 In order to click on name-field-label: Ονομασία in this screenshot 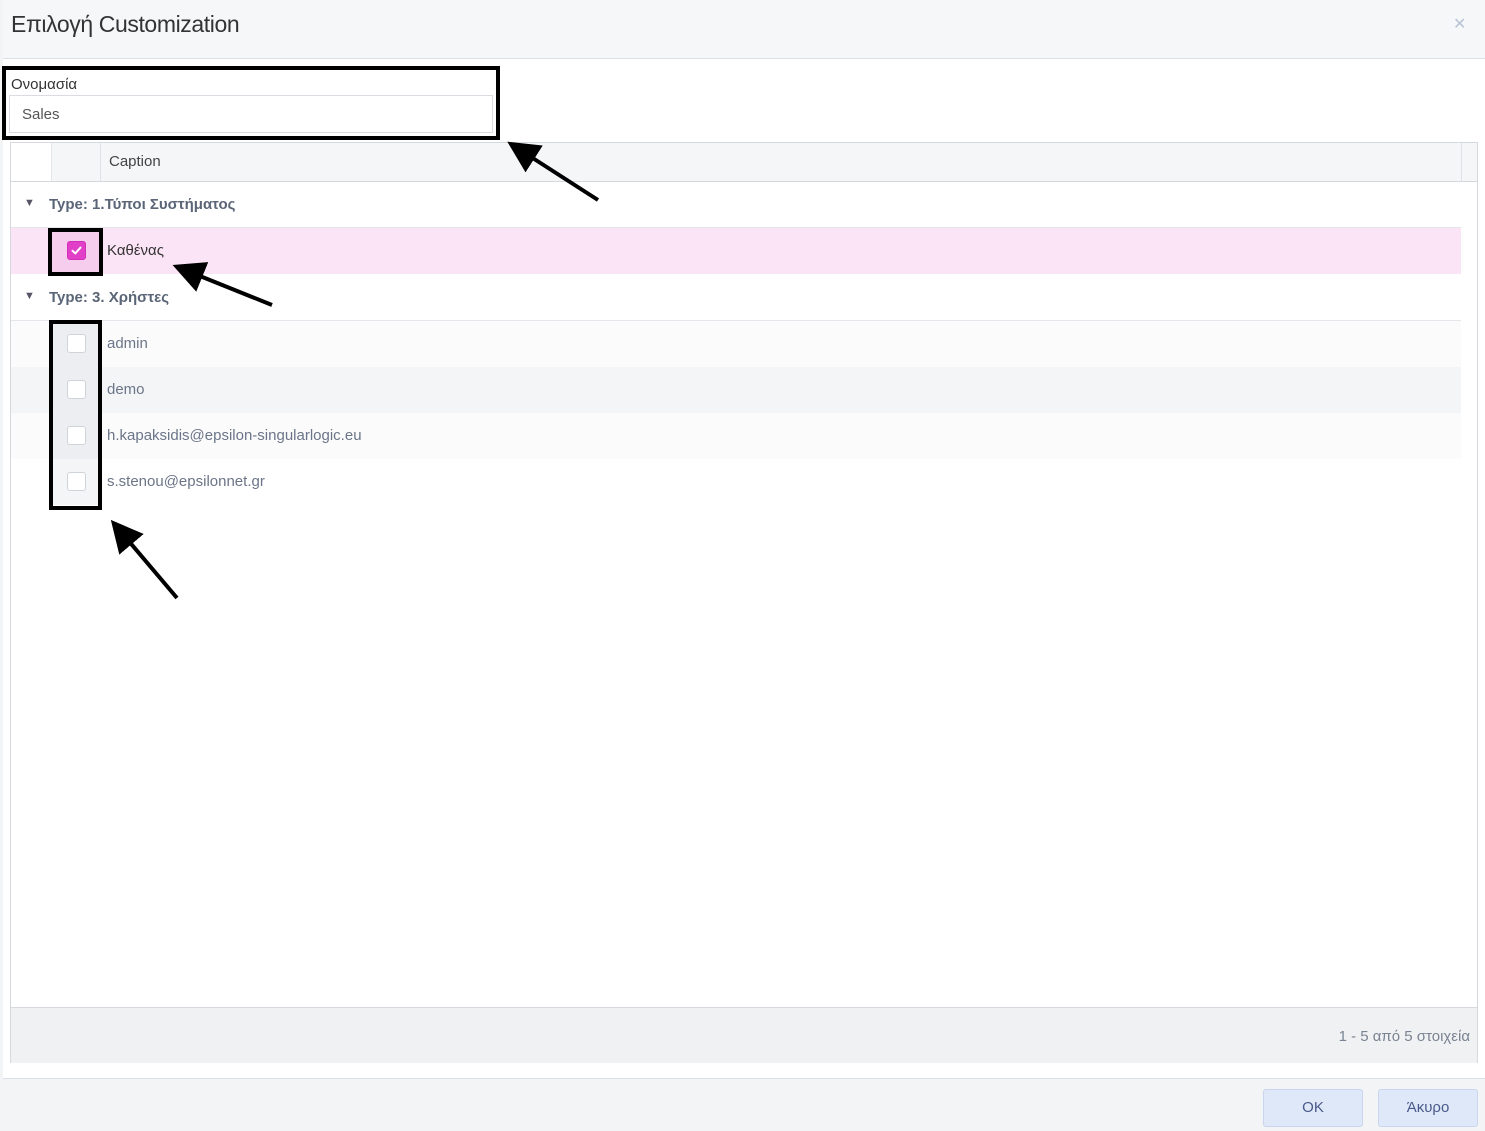, I will do `click(44, 84)`.